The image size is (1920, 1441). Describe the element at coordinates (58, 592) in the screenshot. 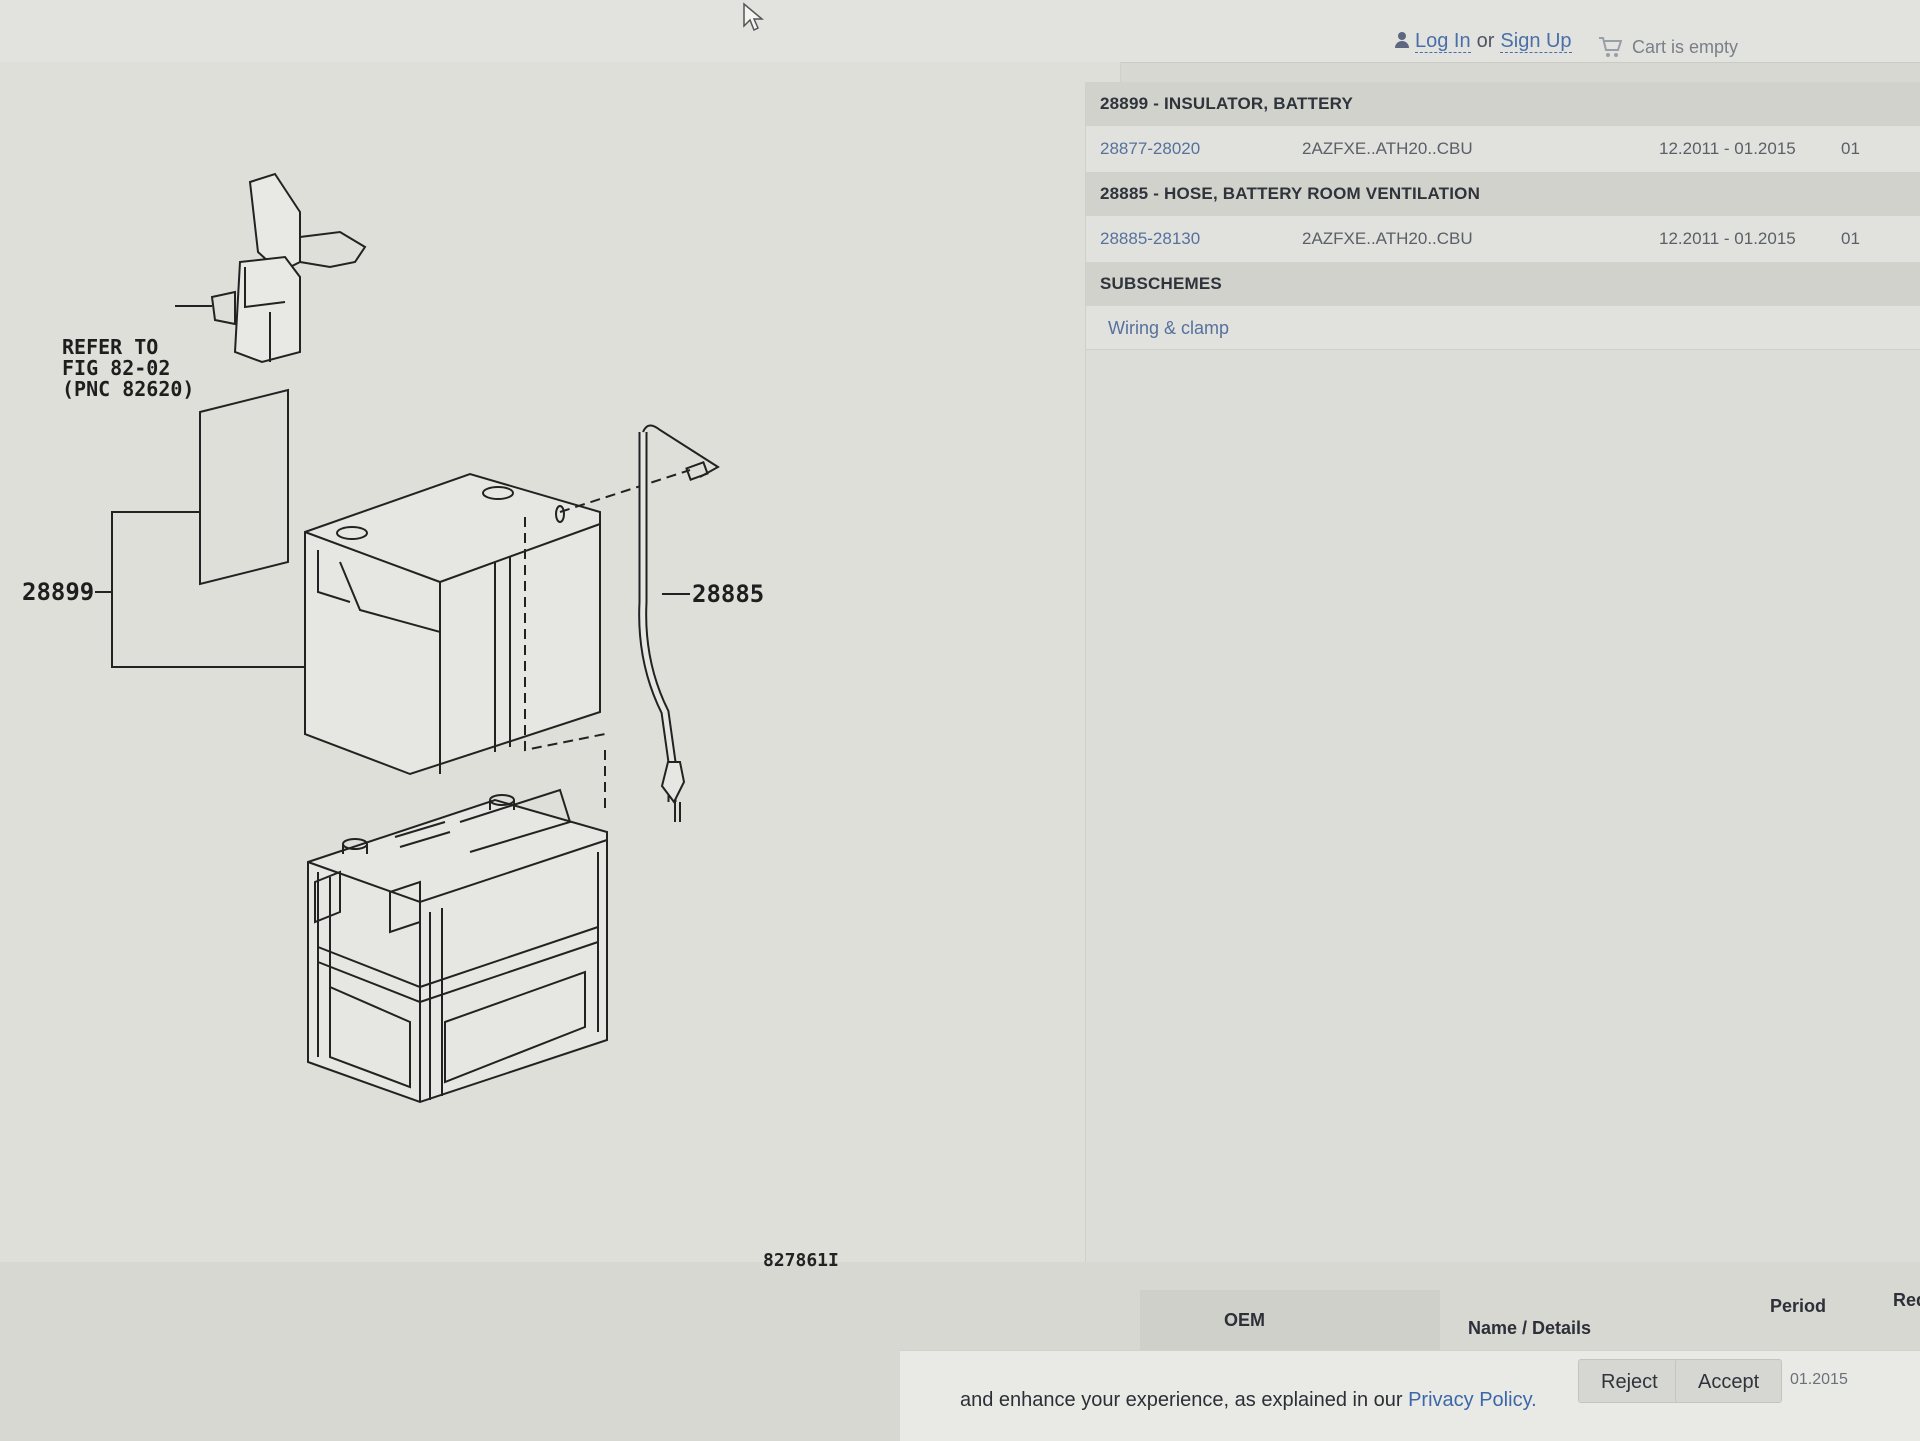

I see `callout-28899: 28899` at that location.